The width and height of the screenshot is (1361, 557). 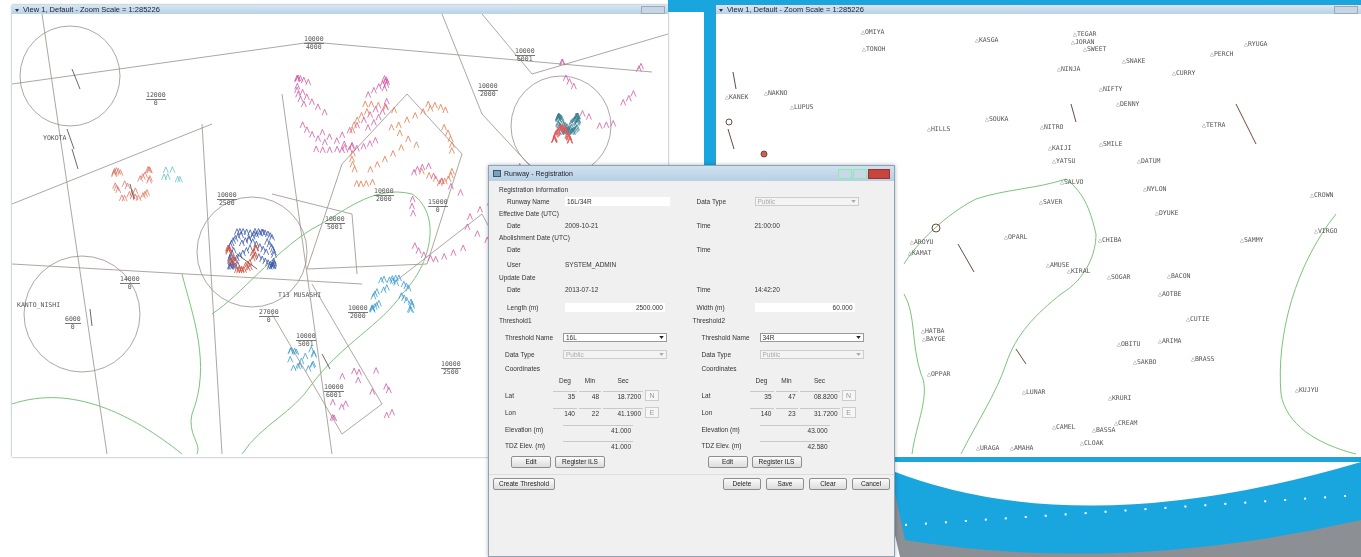 I want to click on minimize-button, so click(x=845, y=173).